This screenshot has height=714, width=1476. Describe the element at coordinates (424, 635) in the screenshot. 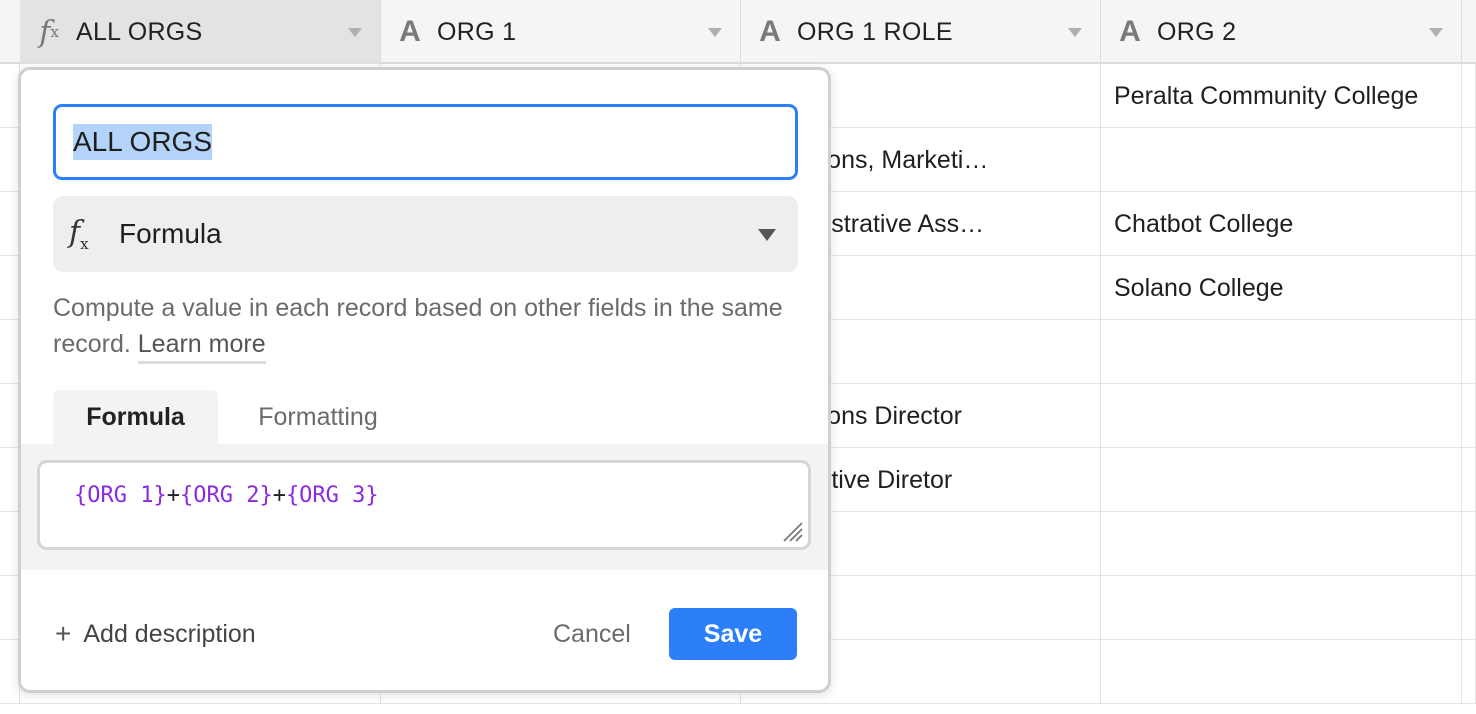

I see `popover-footer: + Add description Cancel Save` at that location.